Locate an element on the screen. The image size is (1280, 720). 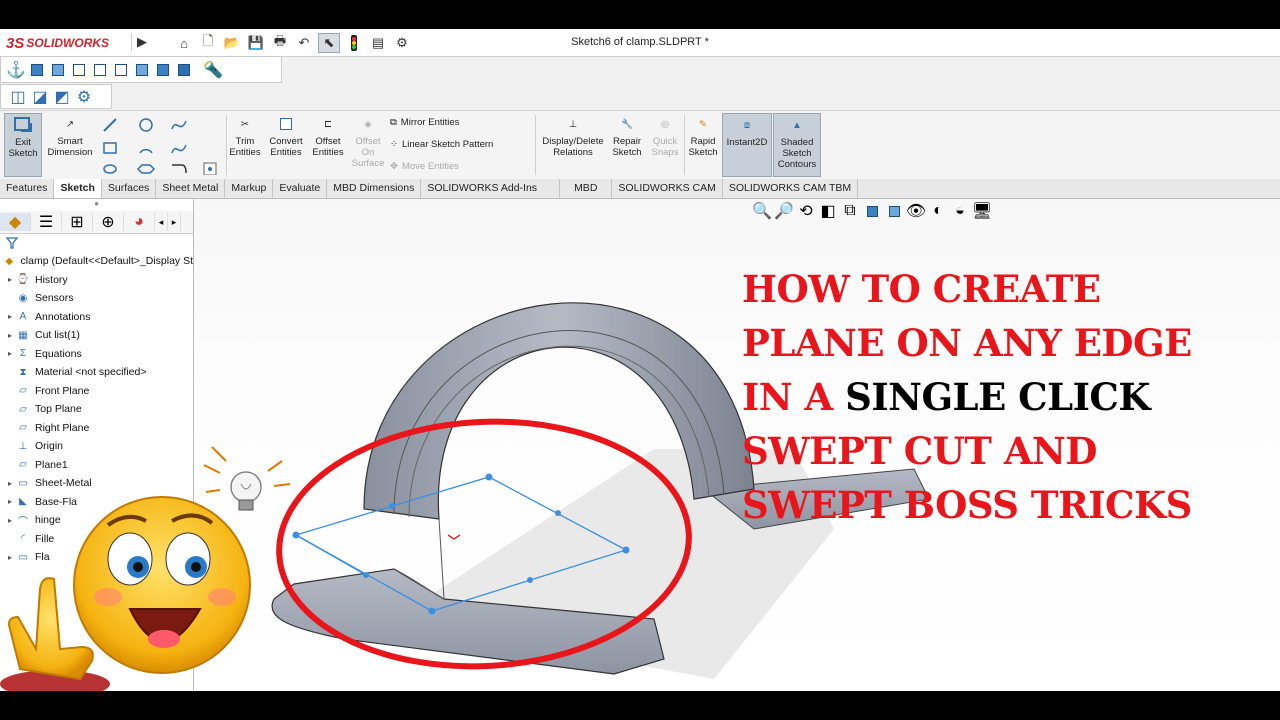
smart-dimension-icon: ↗ is located at coordinates (70, 124).